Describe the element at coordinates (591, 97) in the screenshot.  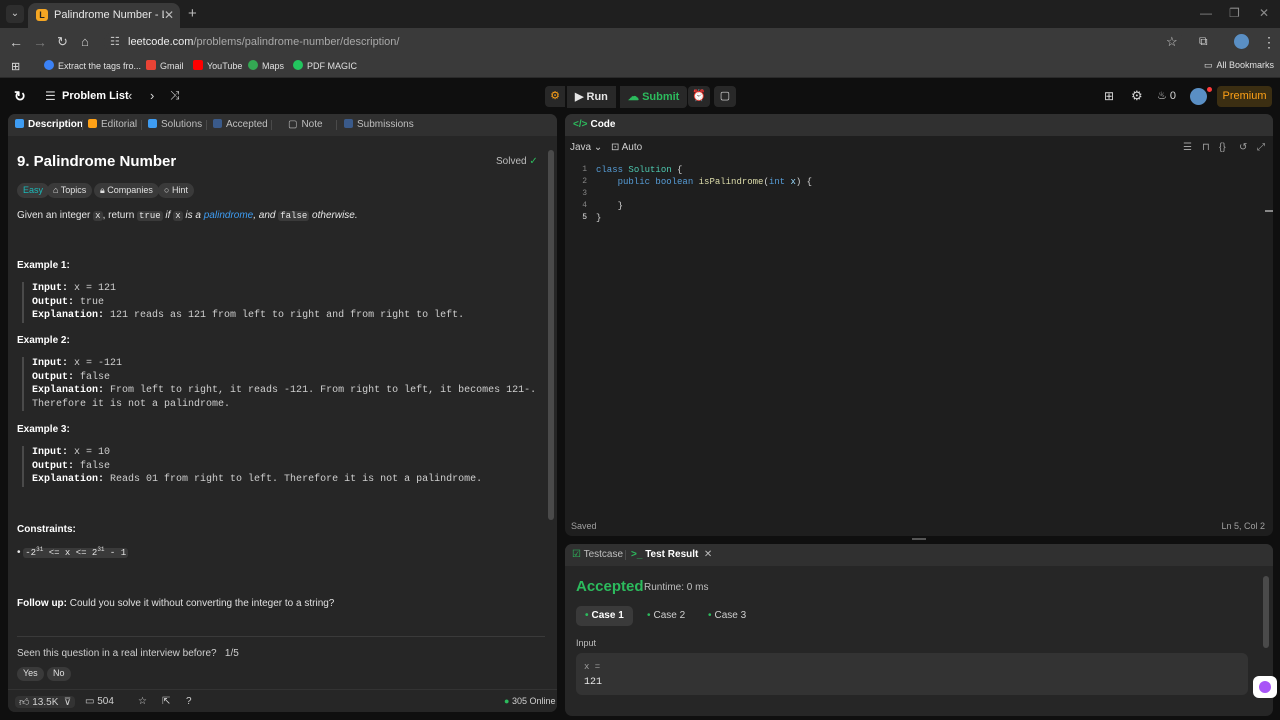
I see `run-button: ▶ Run` at that location.